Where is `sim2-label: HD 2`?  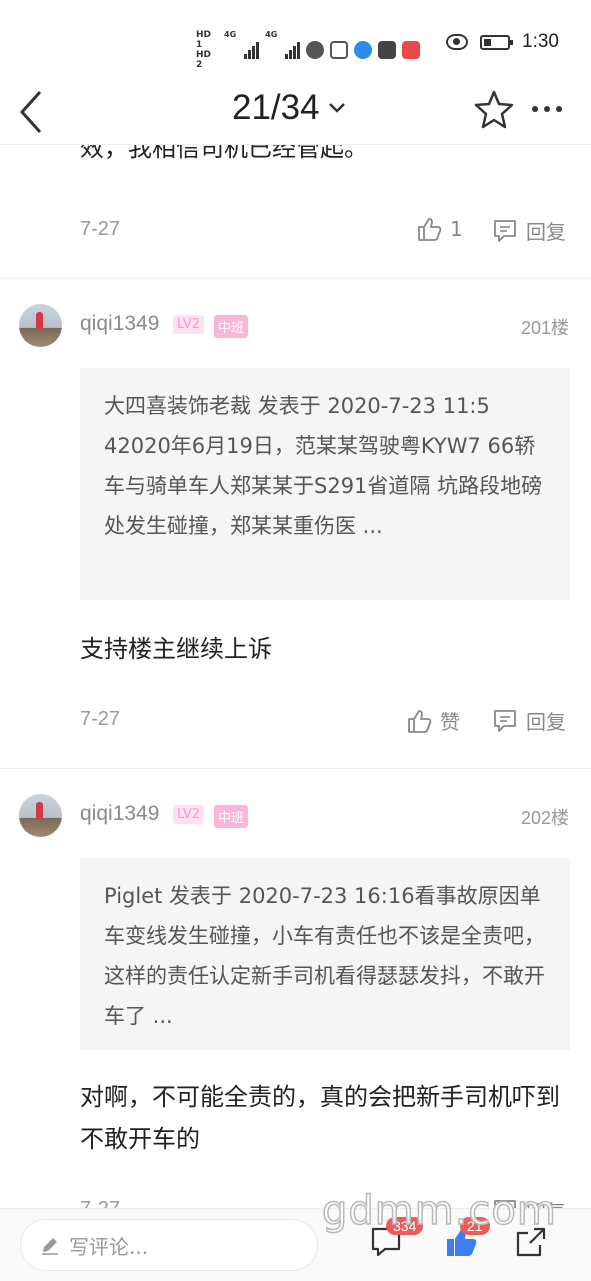 sim2-label: HD 2 is located at coordinates (204, 60).